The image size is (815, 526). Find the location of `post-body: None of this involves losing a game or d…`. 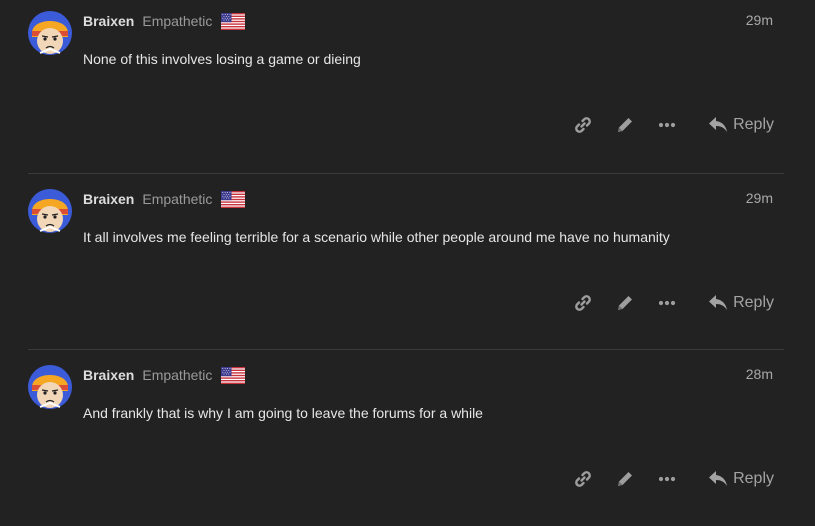

post-body: None of this involves losing a game or d… is located at coordinates (222, 59).